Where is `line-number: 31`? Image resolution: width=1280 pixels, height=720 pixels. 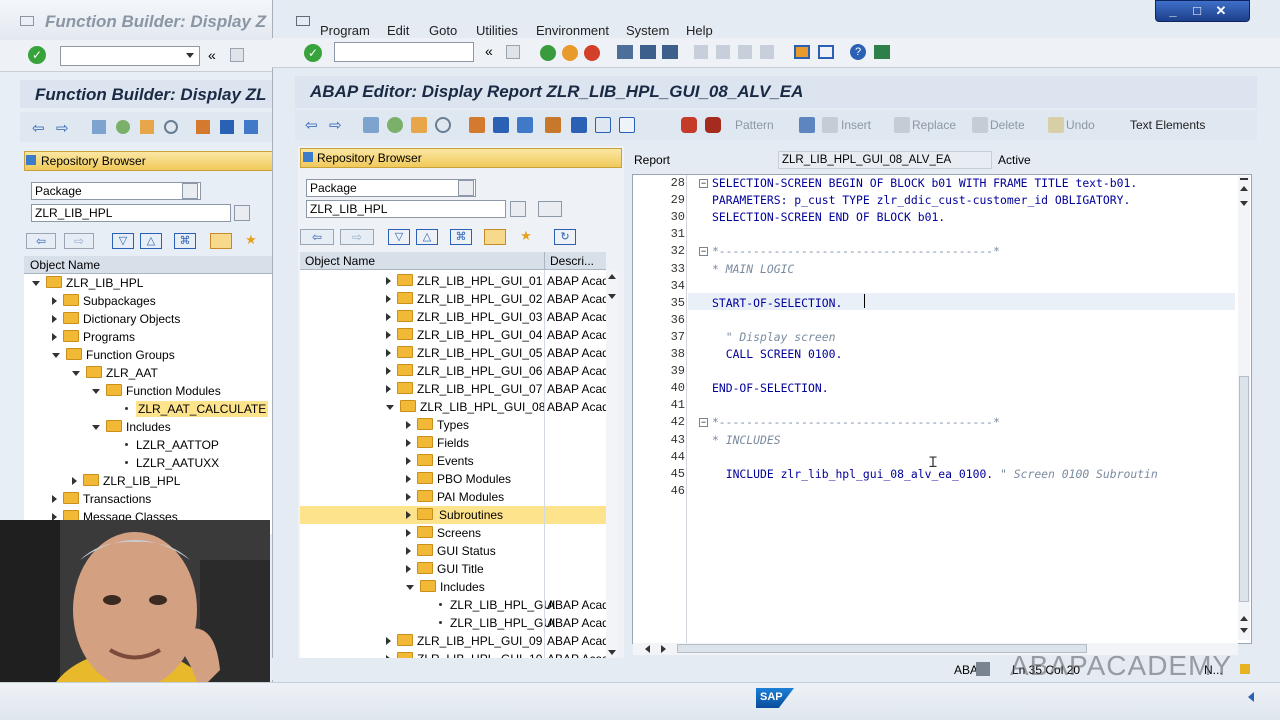 line-number: 31 is located at coordinates (677, 234).